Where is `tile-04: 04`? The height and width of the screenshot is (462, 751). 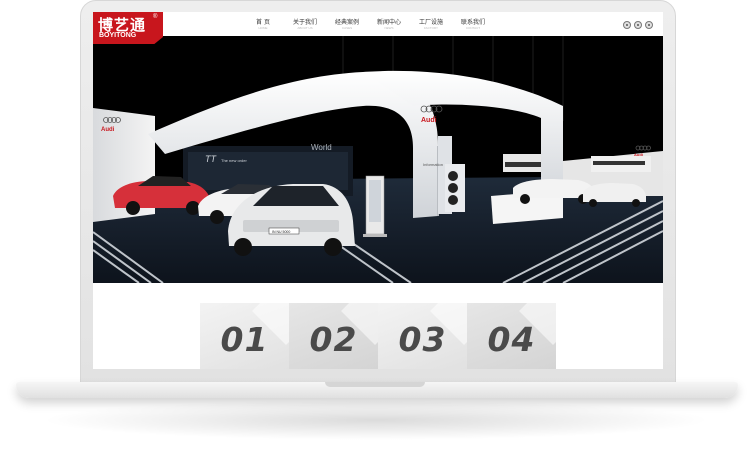 tile-04: 04 is located at coordinates (511, 336).